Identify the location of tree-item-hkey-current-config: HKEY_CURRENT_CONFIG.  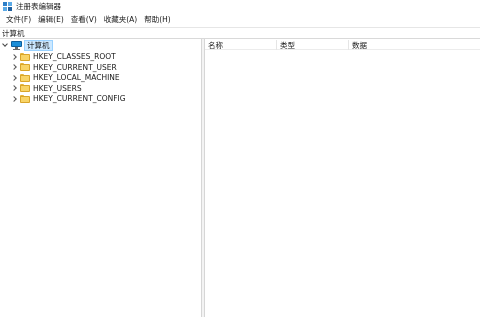
(68, 98).